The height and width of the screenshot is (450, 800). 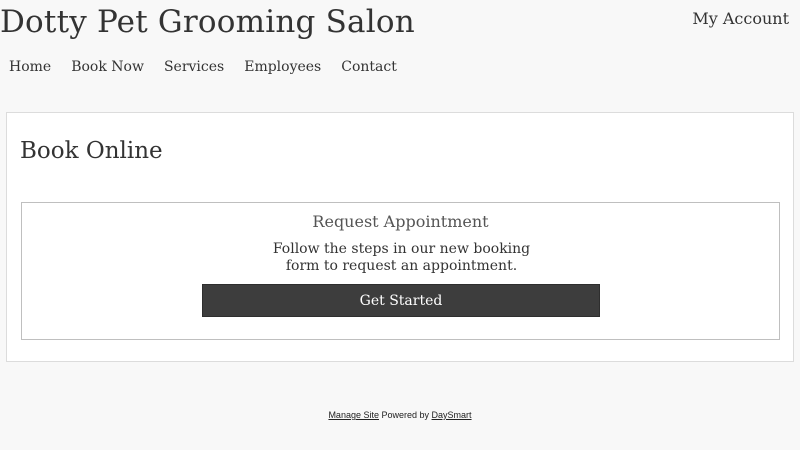 I want to click on card-title: Request Appointment, so click(x=400, y=221).